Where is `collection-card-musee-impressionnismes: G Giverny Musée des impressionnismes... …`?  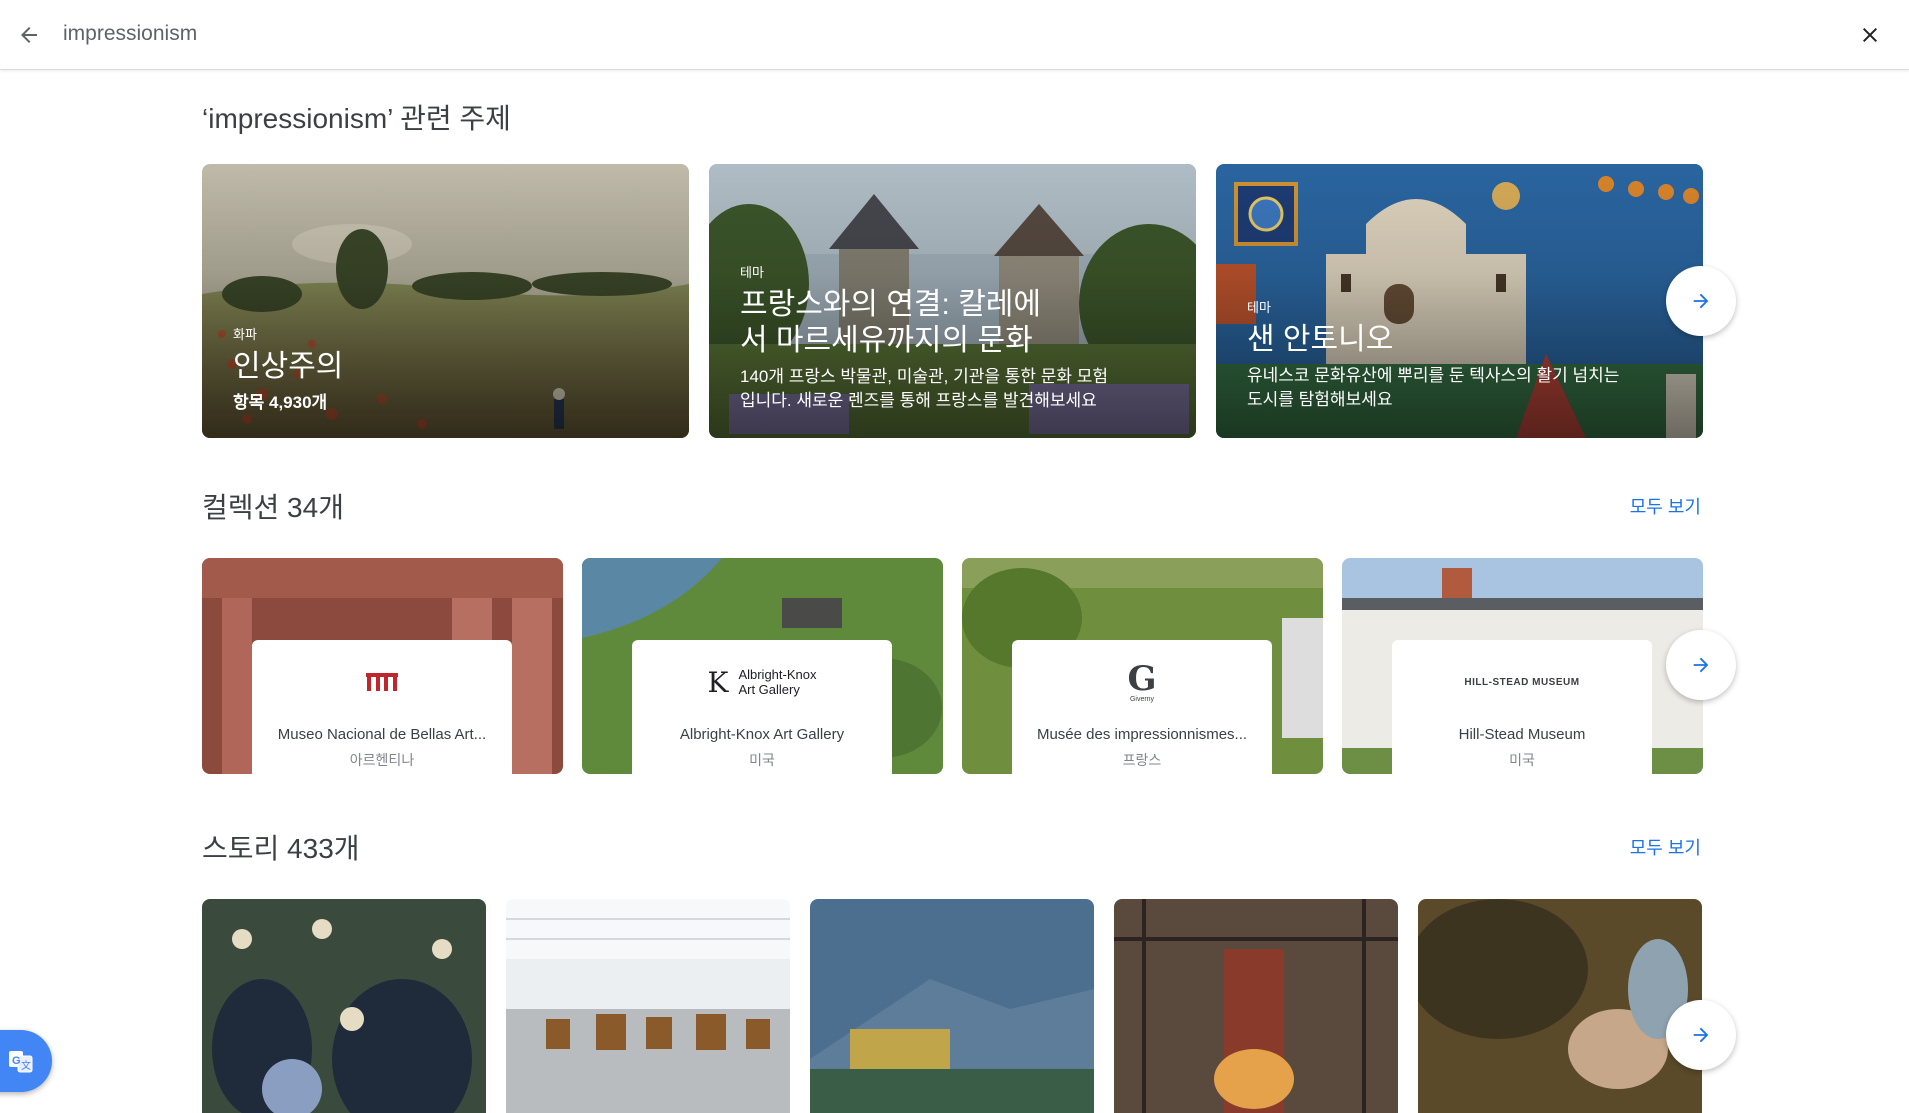
collection-card-musee-impressionnismes: G Giverny Musée des impressionnismes... … is located at coordinates (1142, 666).